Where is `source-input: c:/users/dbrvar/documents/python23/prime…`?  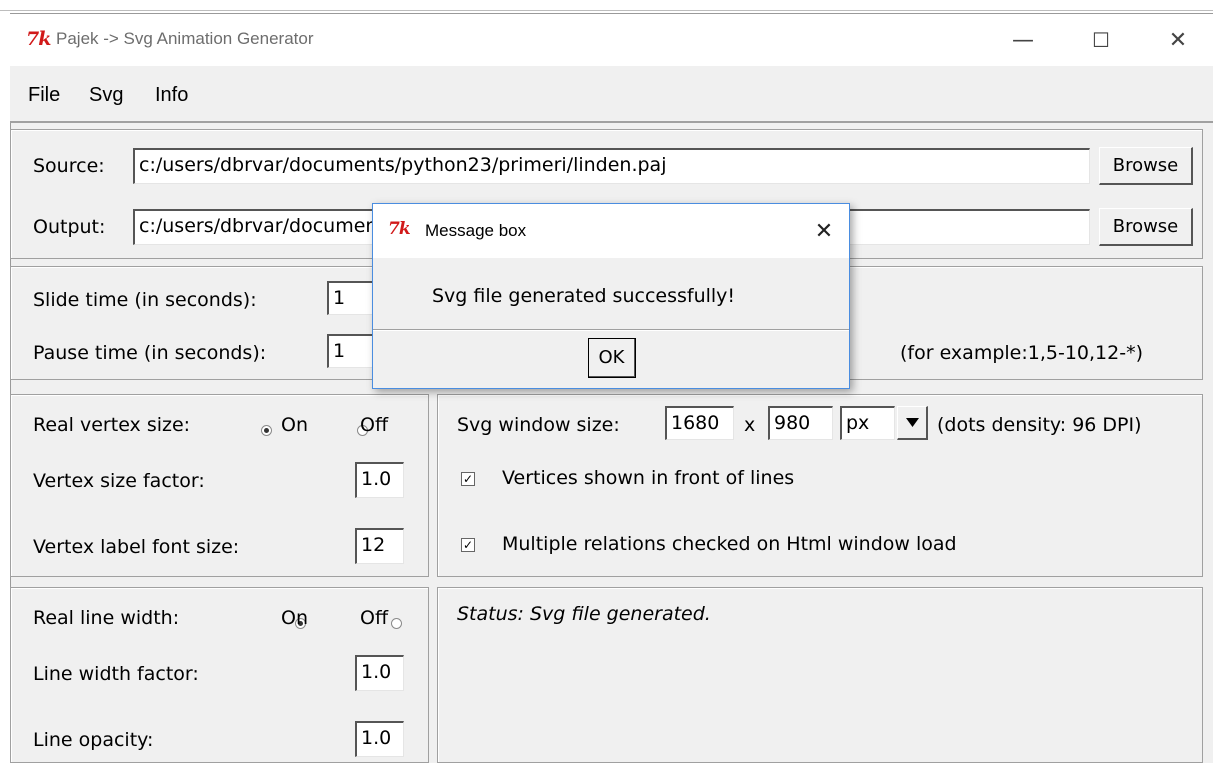 source-input: c:/users/dbrvar/documents/python23/prime… is located at coordinates (611, 166).